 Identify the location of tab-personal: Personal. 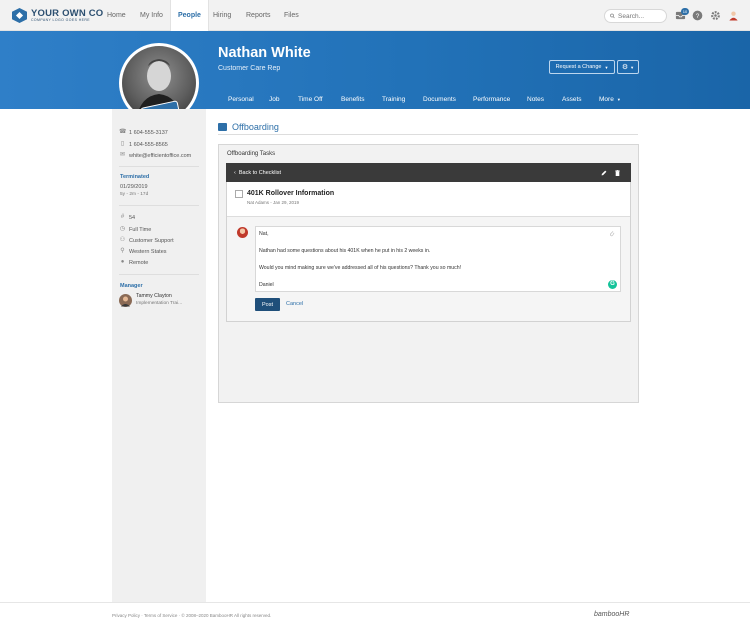
(241, 99).